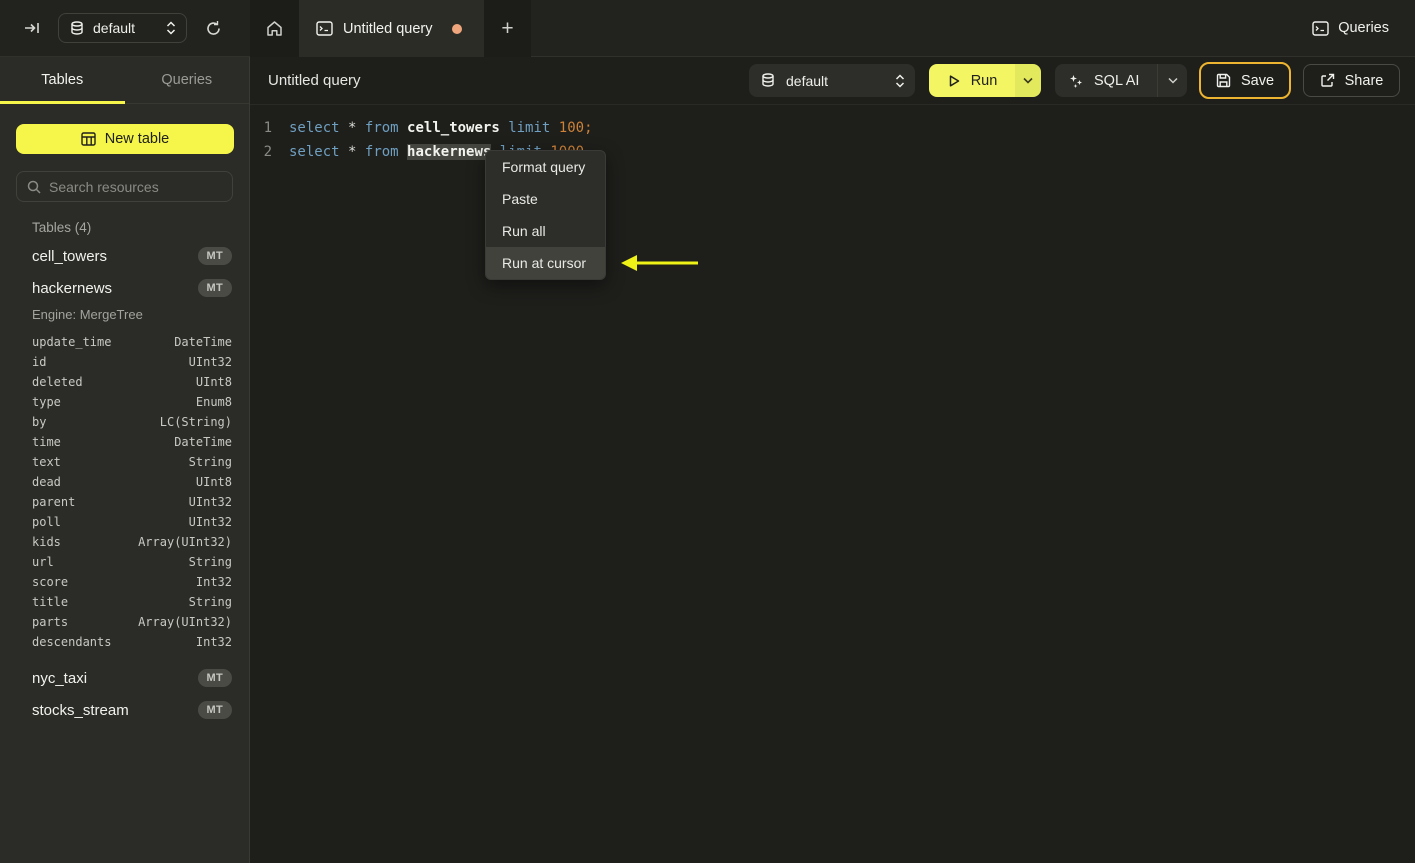 This screenshot has height=863, width=1415. Describe the element at coordinates (124, 622) in the screenshot. I see `column-row: parts Array(UInt32)` at that location.